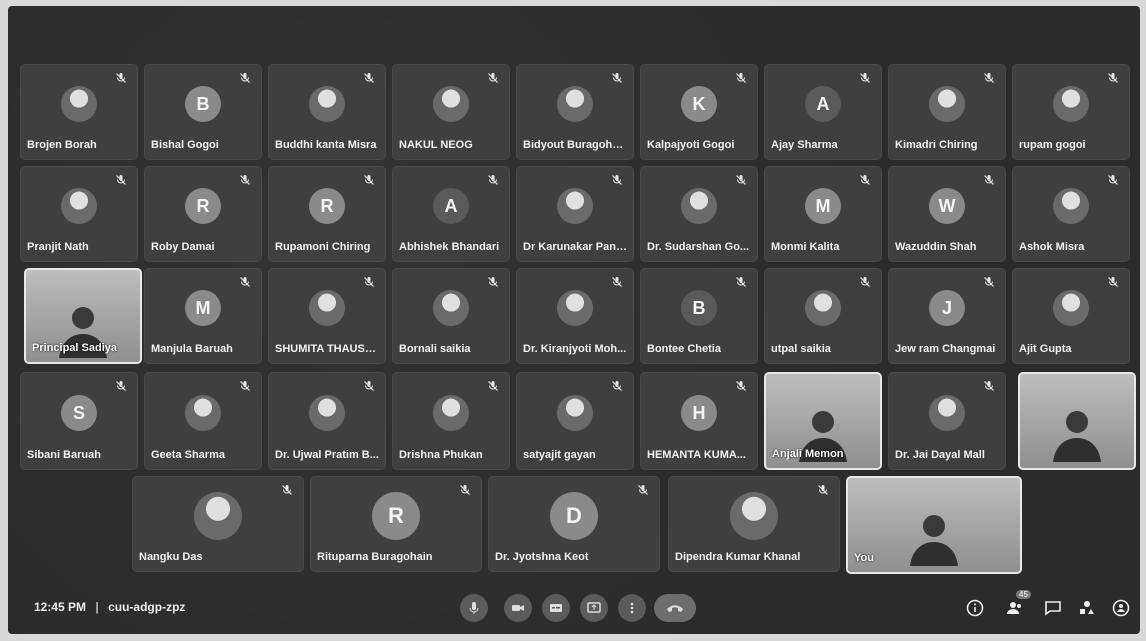 The image size is (1146, 641). I want to click on chat-button, so click(1053, 608).